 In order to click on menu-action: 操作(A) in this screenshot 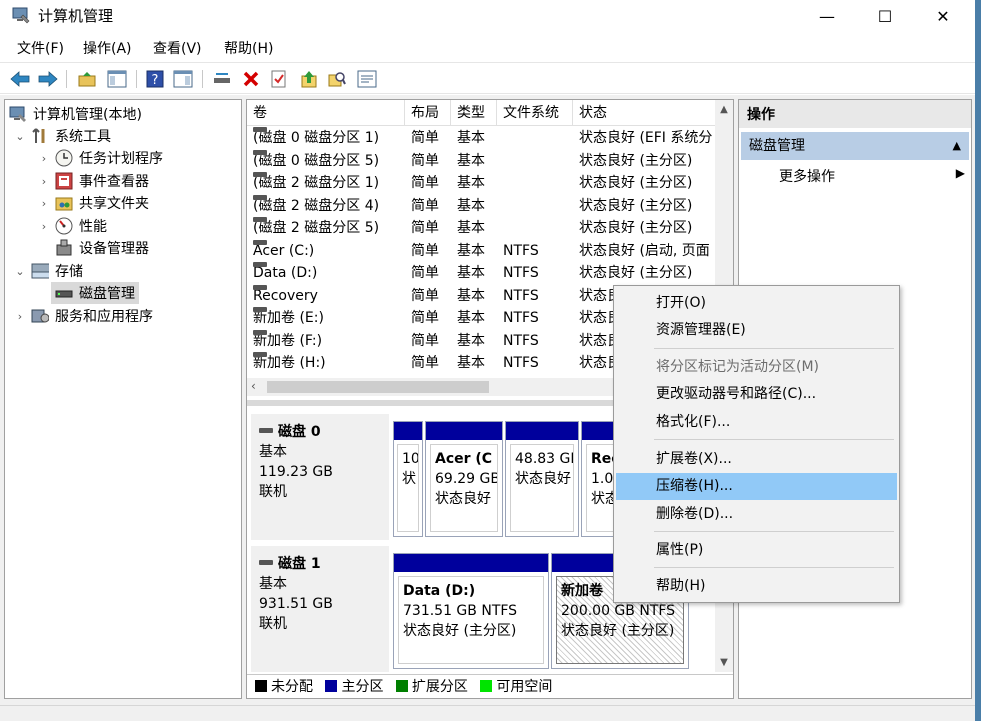, I will do `click(107, 46)`.